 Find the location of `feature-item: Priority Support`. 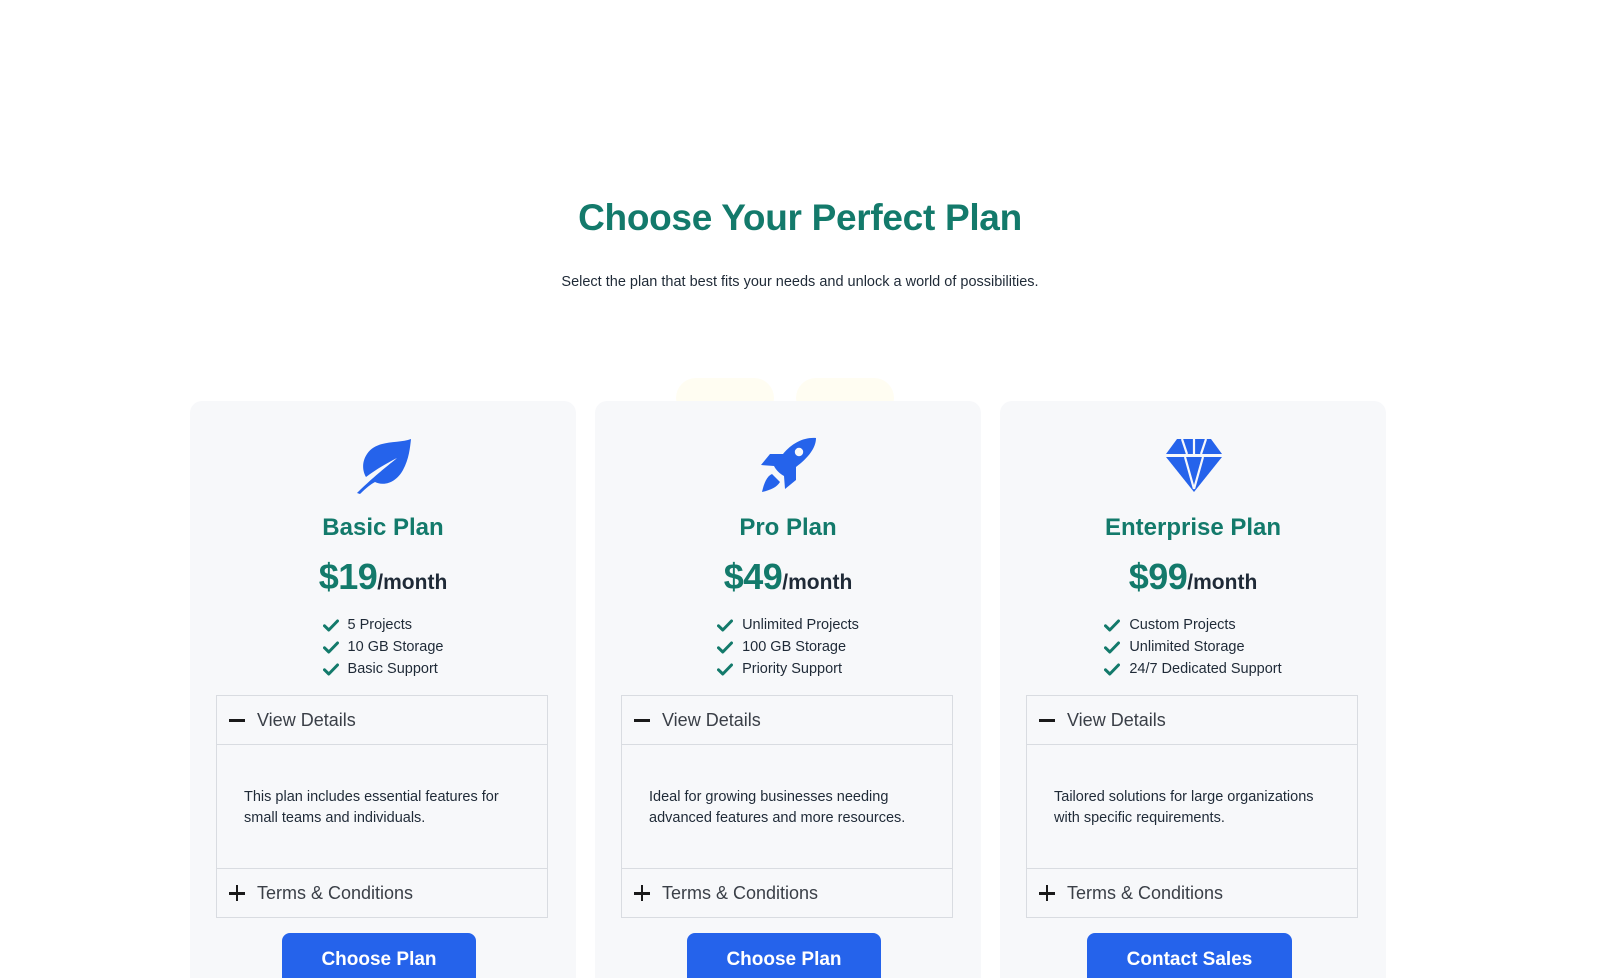

feature-item: Priority Support is located at coordinates (788, 669).